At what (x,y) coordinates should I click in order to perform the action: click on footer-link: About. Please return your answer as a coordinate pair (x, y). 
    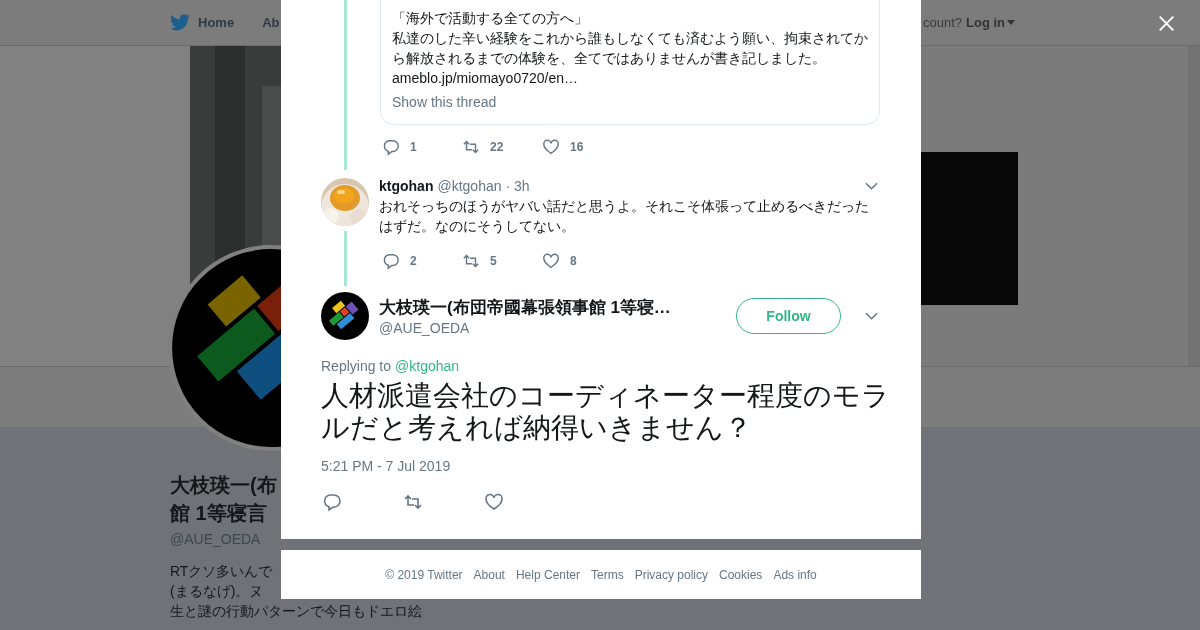
    Looking at the image, I should click on (489, 574).